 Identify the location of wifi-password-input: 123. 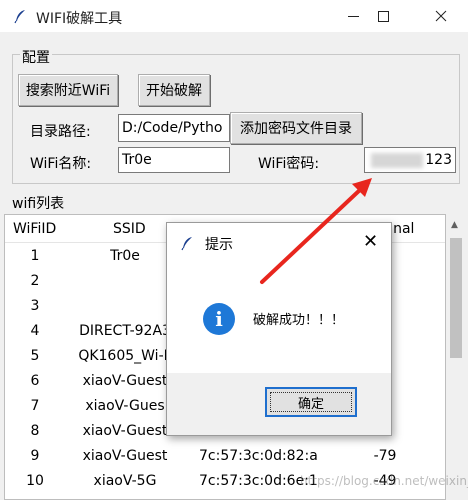
(410, 160).